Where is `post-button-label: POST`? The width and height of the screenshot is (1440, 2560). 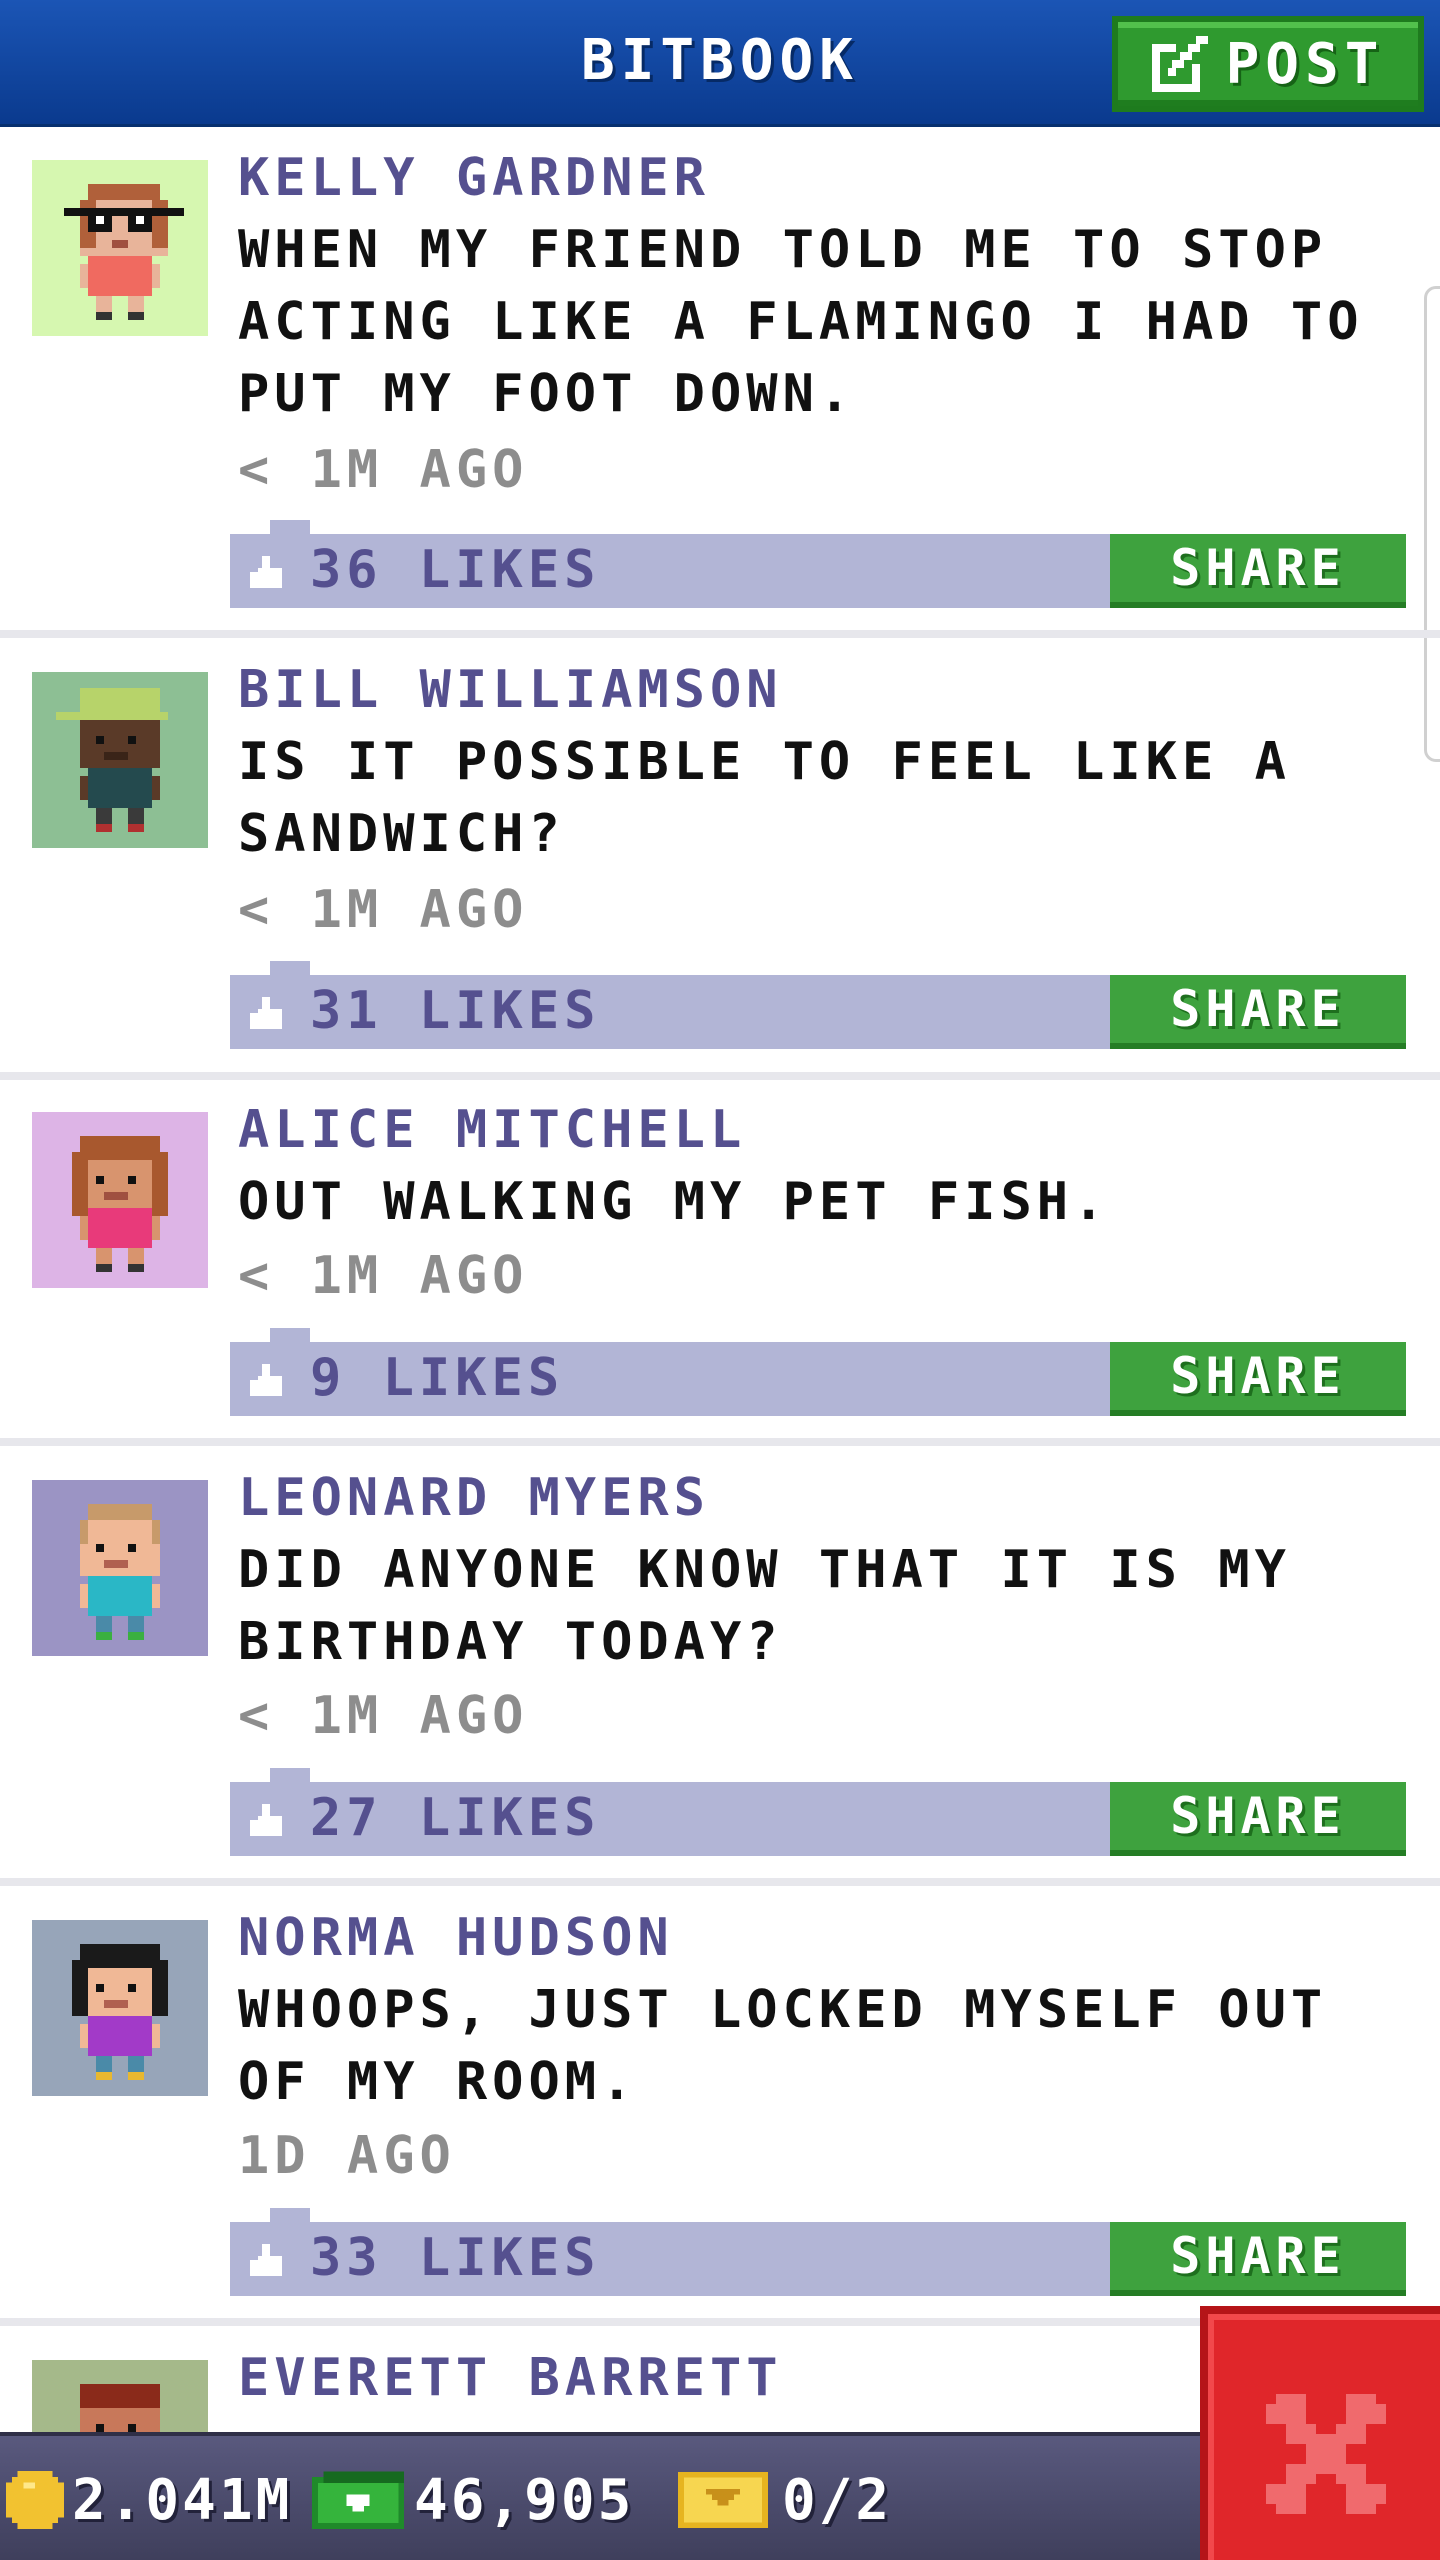 post-button-label: POST is located at coordinates (1305, 64).